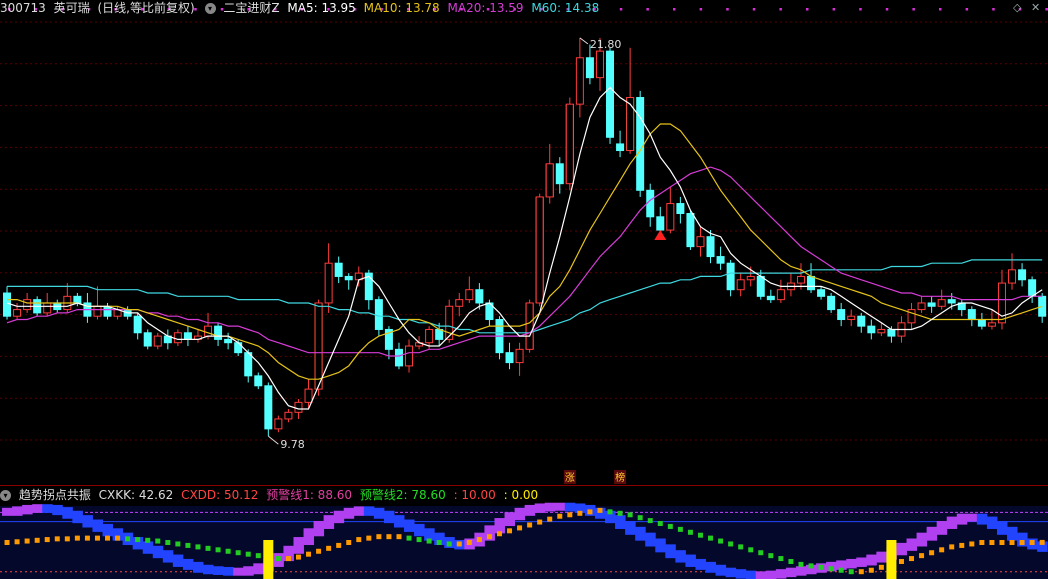  I want to click on sub-signal-bar, so click(268, 559).